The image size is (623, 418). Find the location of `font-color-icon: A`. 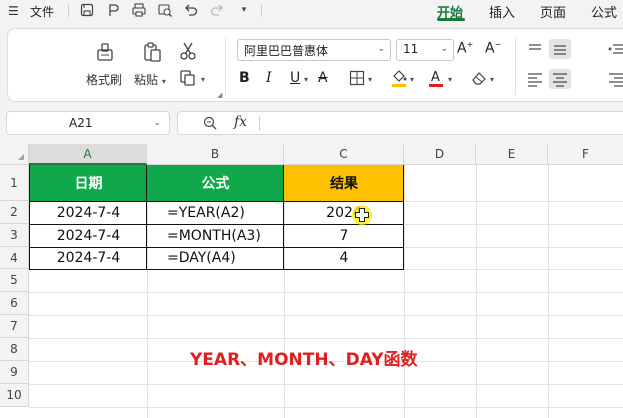

font-color-icon: A is located at coordinates (436, 78).